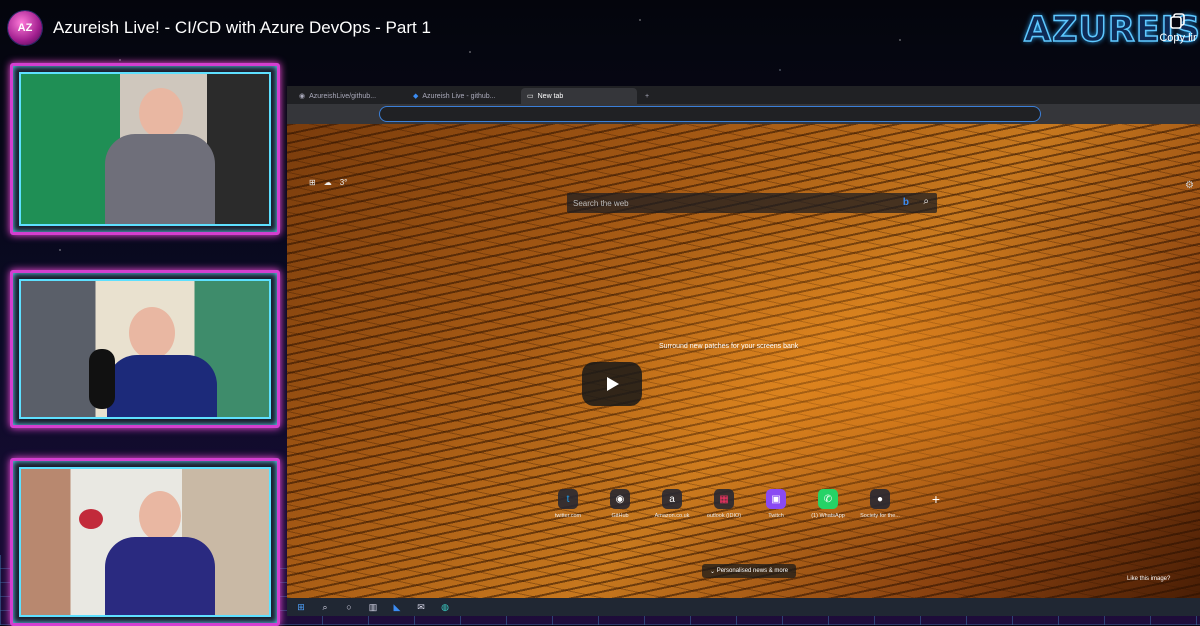 This screenshot has width=1200, height=626. What do you see at coordinates (445, 607) in the screenshot?
I see `edge-icon: ◍` at bounding box center [445, 607].